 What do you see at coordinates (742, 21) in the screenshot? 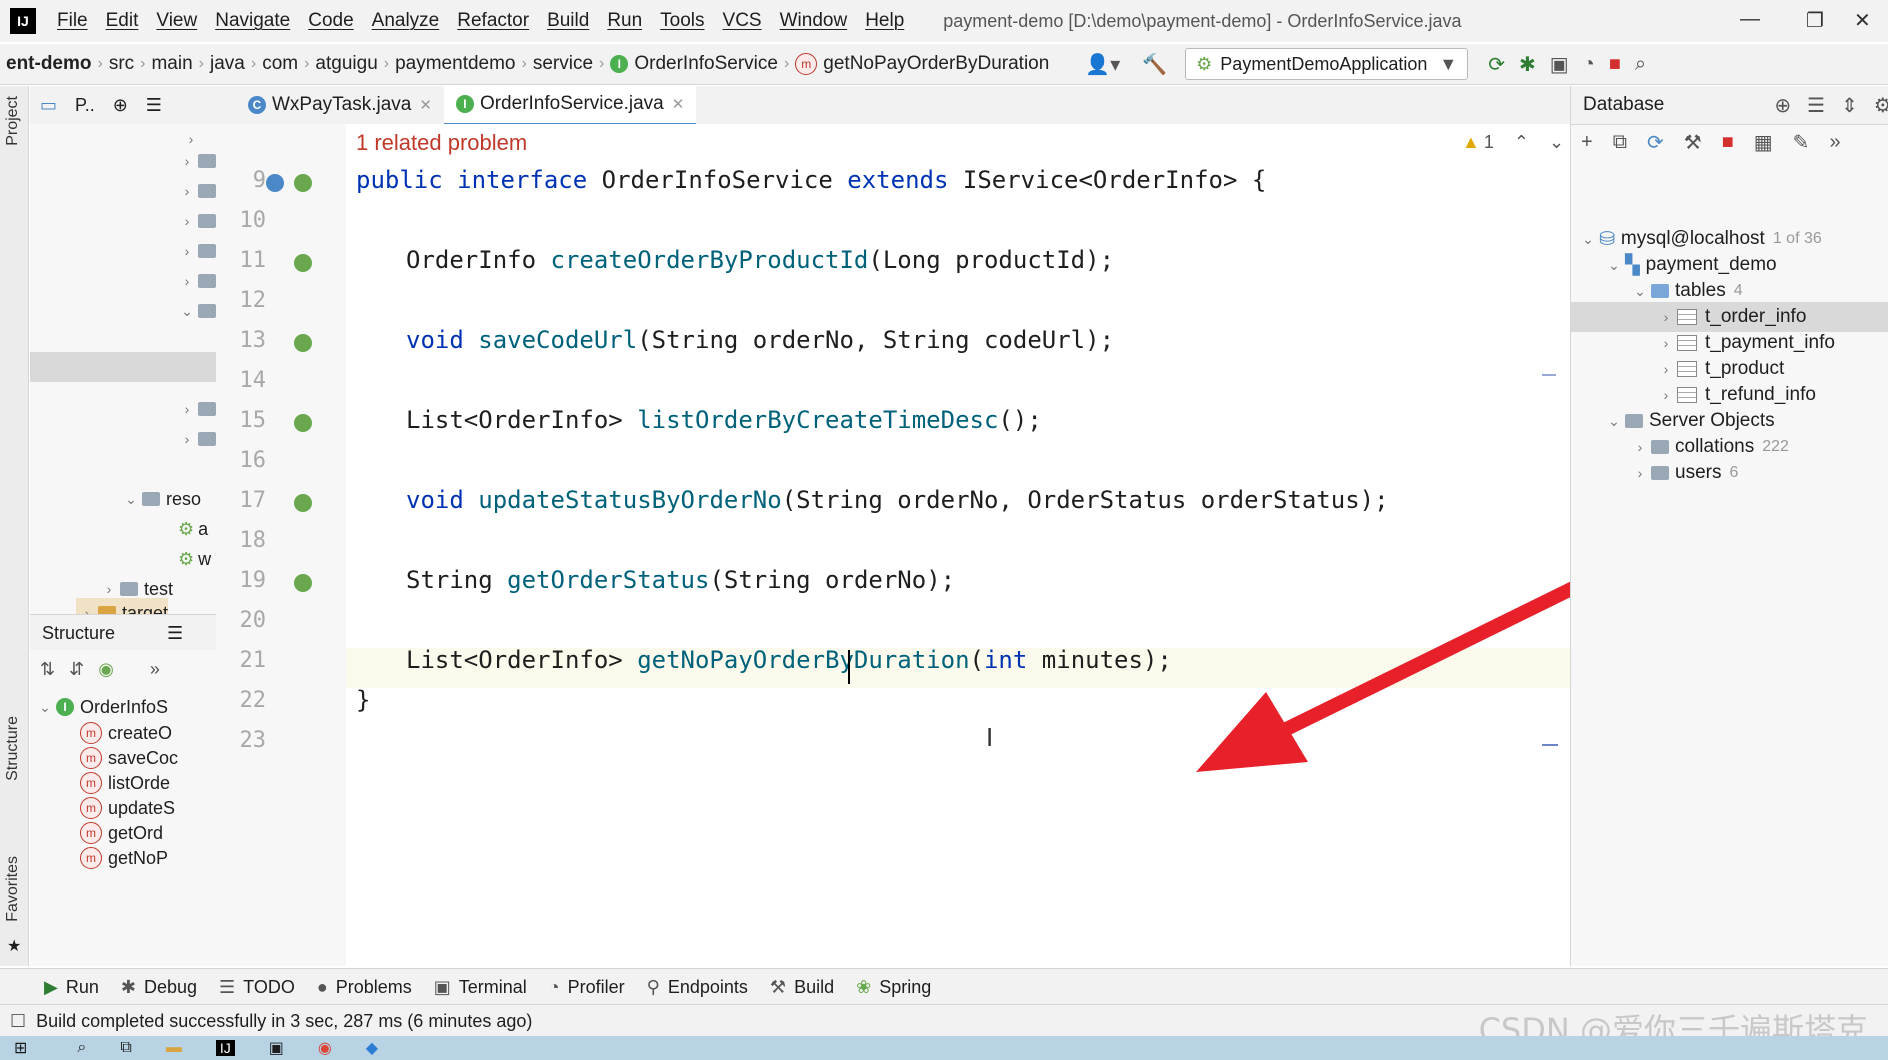
I see `menu-vcs: VCS` at bounding box center [742, 21].